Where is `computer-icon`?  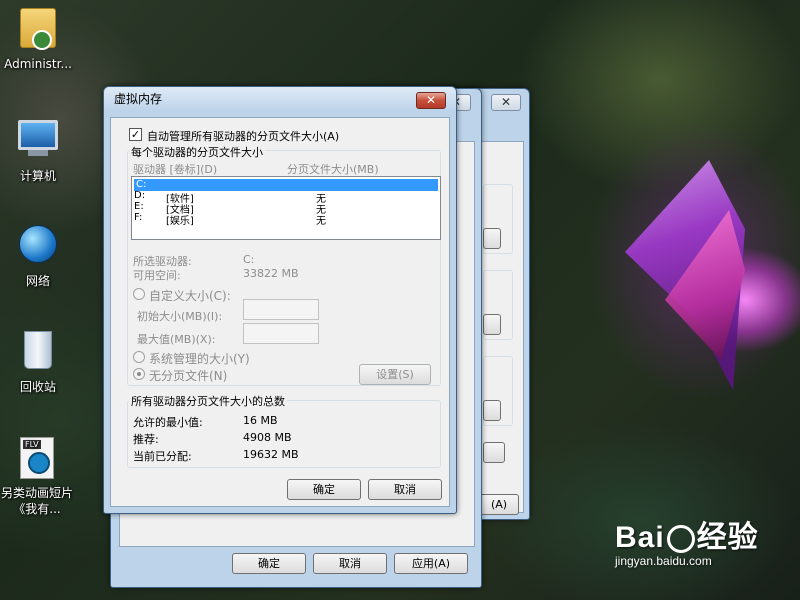
computer-icon is located at coordinates (38, 142).